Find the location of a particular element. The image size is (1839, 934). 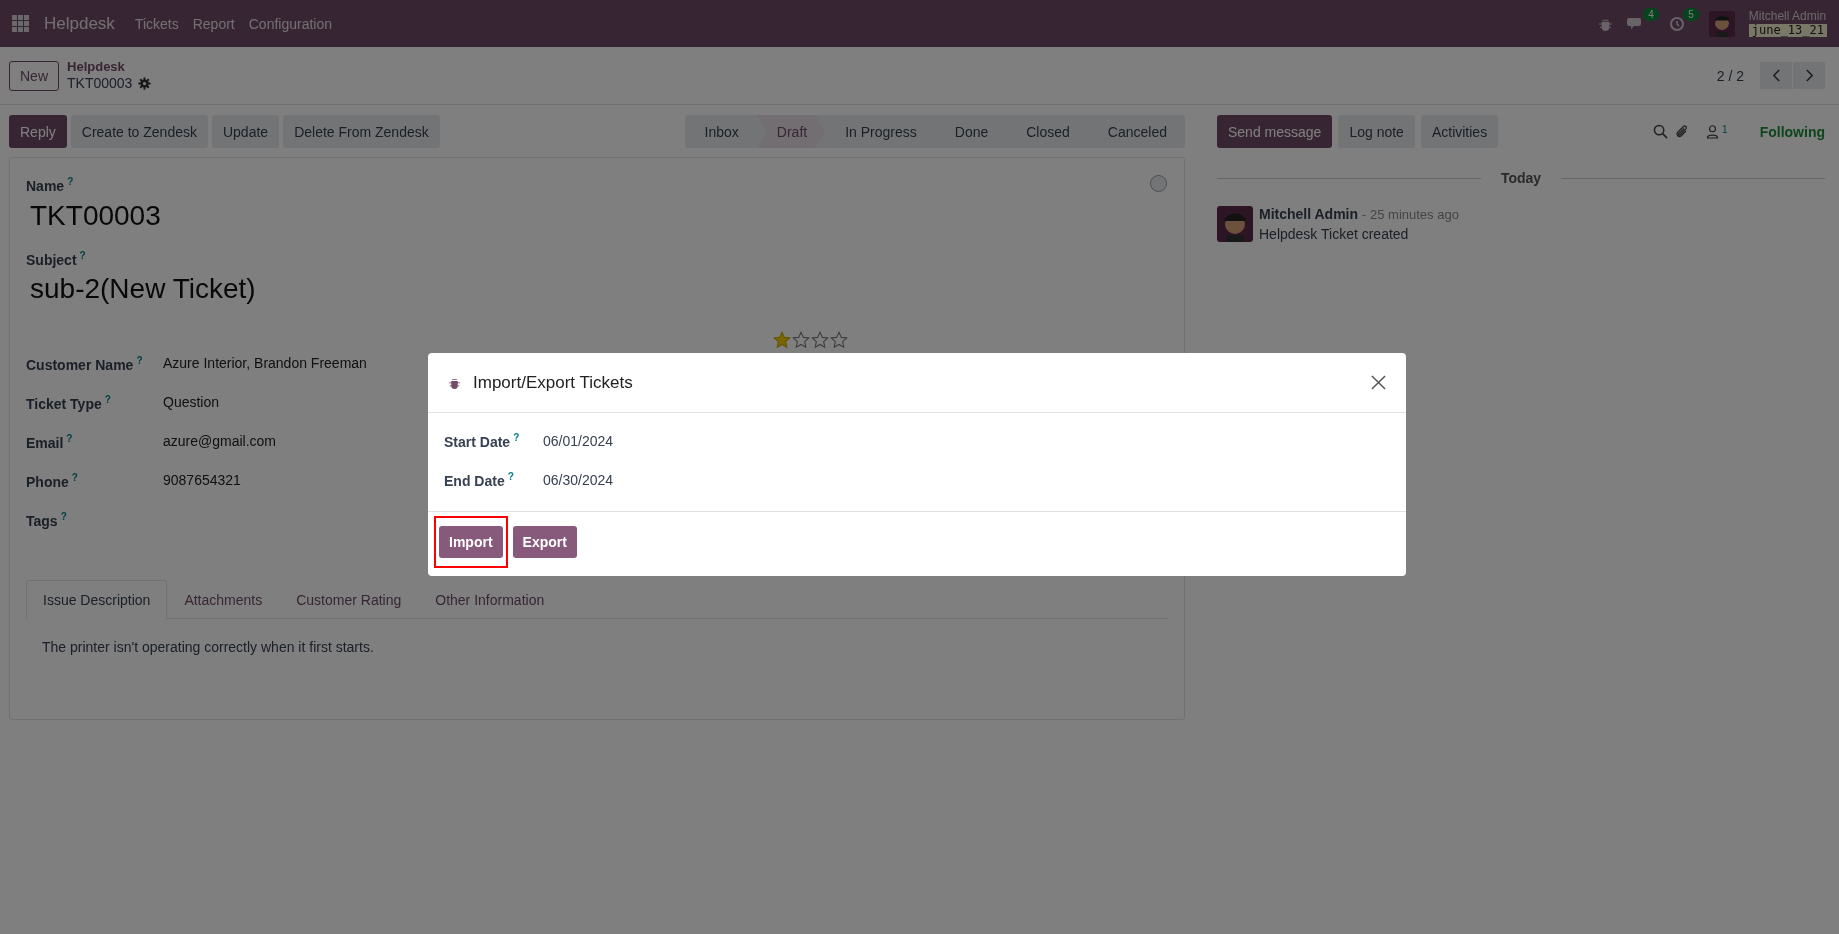

chevron-right-icon is located at coordinates (1809, 75).